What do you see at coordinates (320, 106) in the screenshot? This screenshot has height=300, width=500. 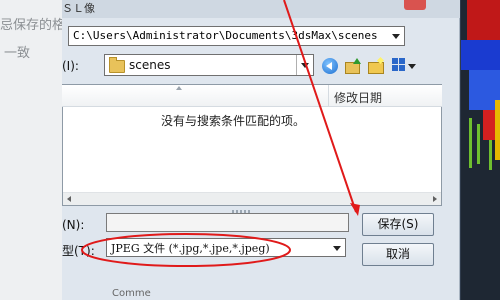 I see `annotation-arrow` at bounding box center [320, 106].